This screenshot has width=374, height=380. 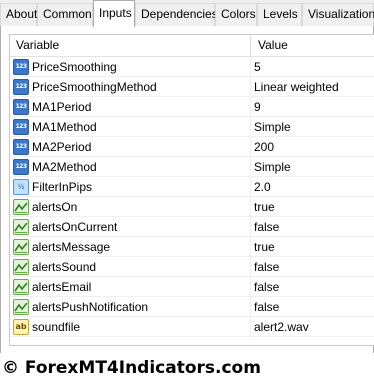 What do you see at coordinates (64, 127) in the screenshot?
I see `variable-name: MA1Method` at bounding box center [64, 127].